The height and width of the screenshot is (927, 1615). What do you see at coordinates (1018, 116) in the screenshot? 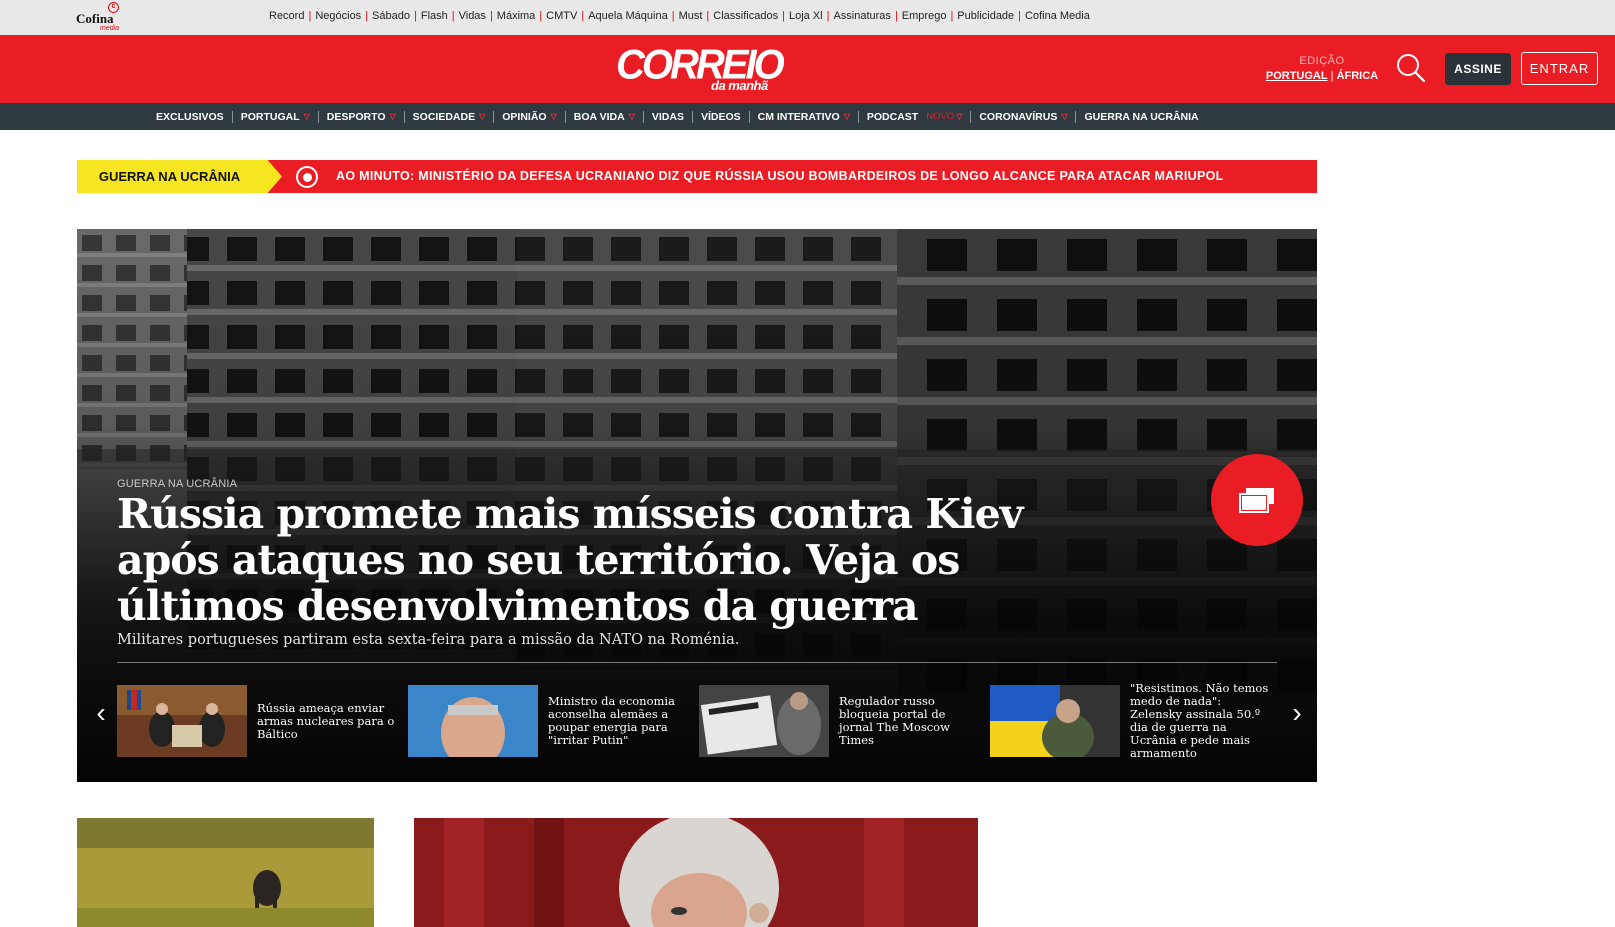
I see `nav-item-label: CORONAVÍRUS` at bounding box center [1018, 116].